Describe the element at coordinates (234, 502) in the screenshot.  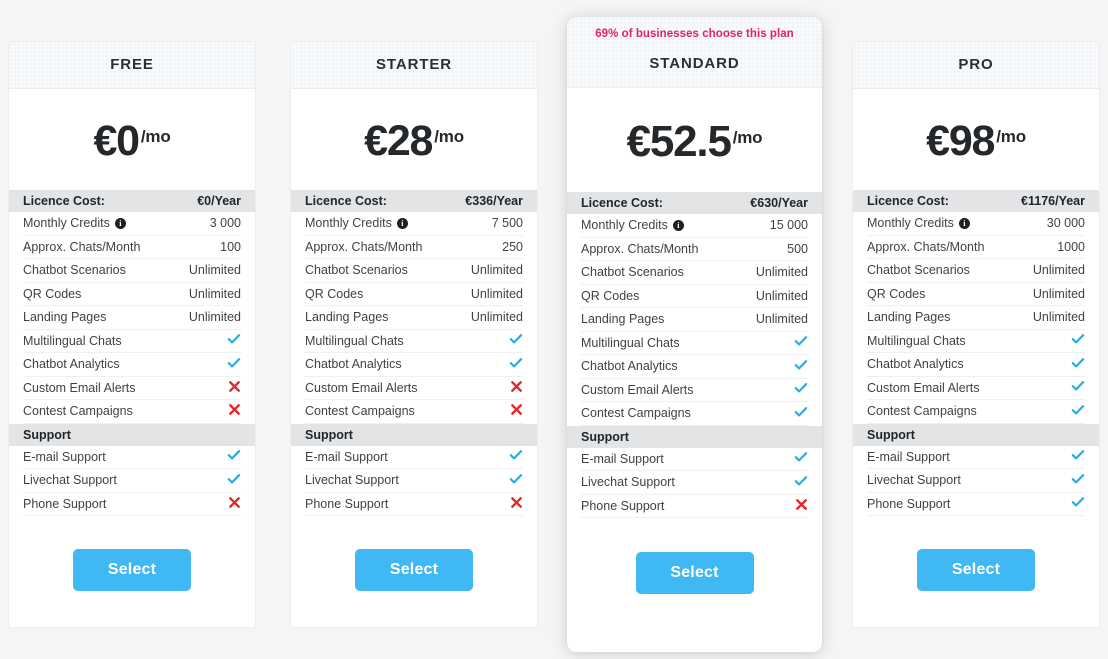
I see `cross-icon` at that location.